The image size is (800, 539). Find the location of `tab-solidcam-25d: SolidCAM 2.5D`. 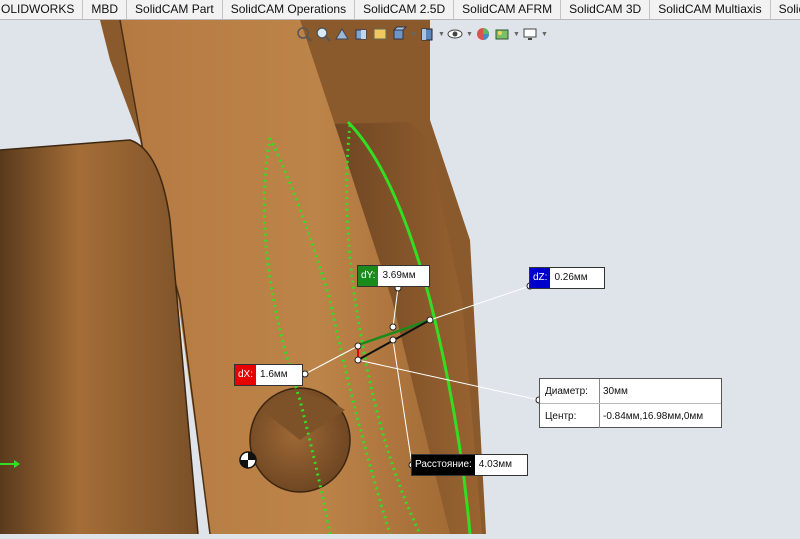

tab-solidcam-25d: SolidCAM 2.5D is located at coordinates (405, 9).